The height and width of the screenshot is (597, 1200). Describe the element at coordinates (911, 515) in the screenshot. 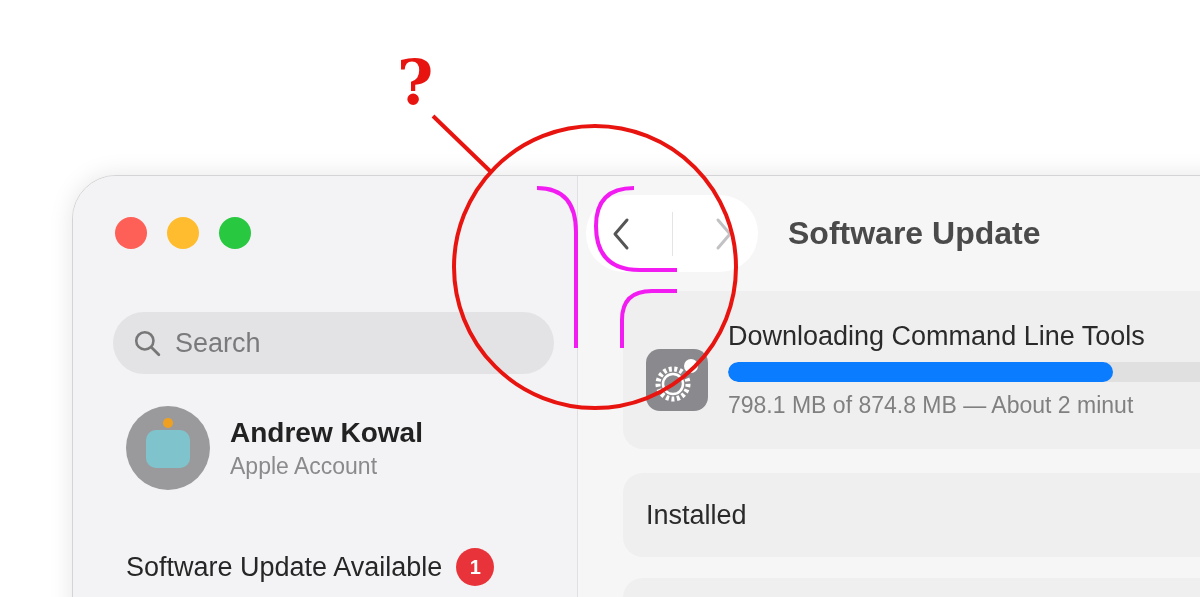

I see `section-card: Installed` at that location.